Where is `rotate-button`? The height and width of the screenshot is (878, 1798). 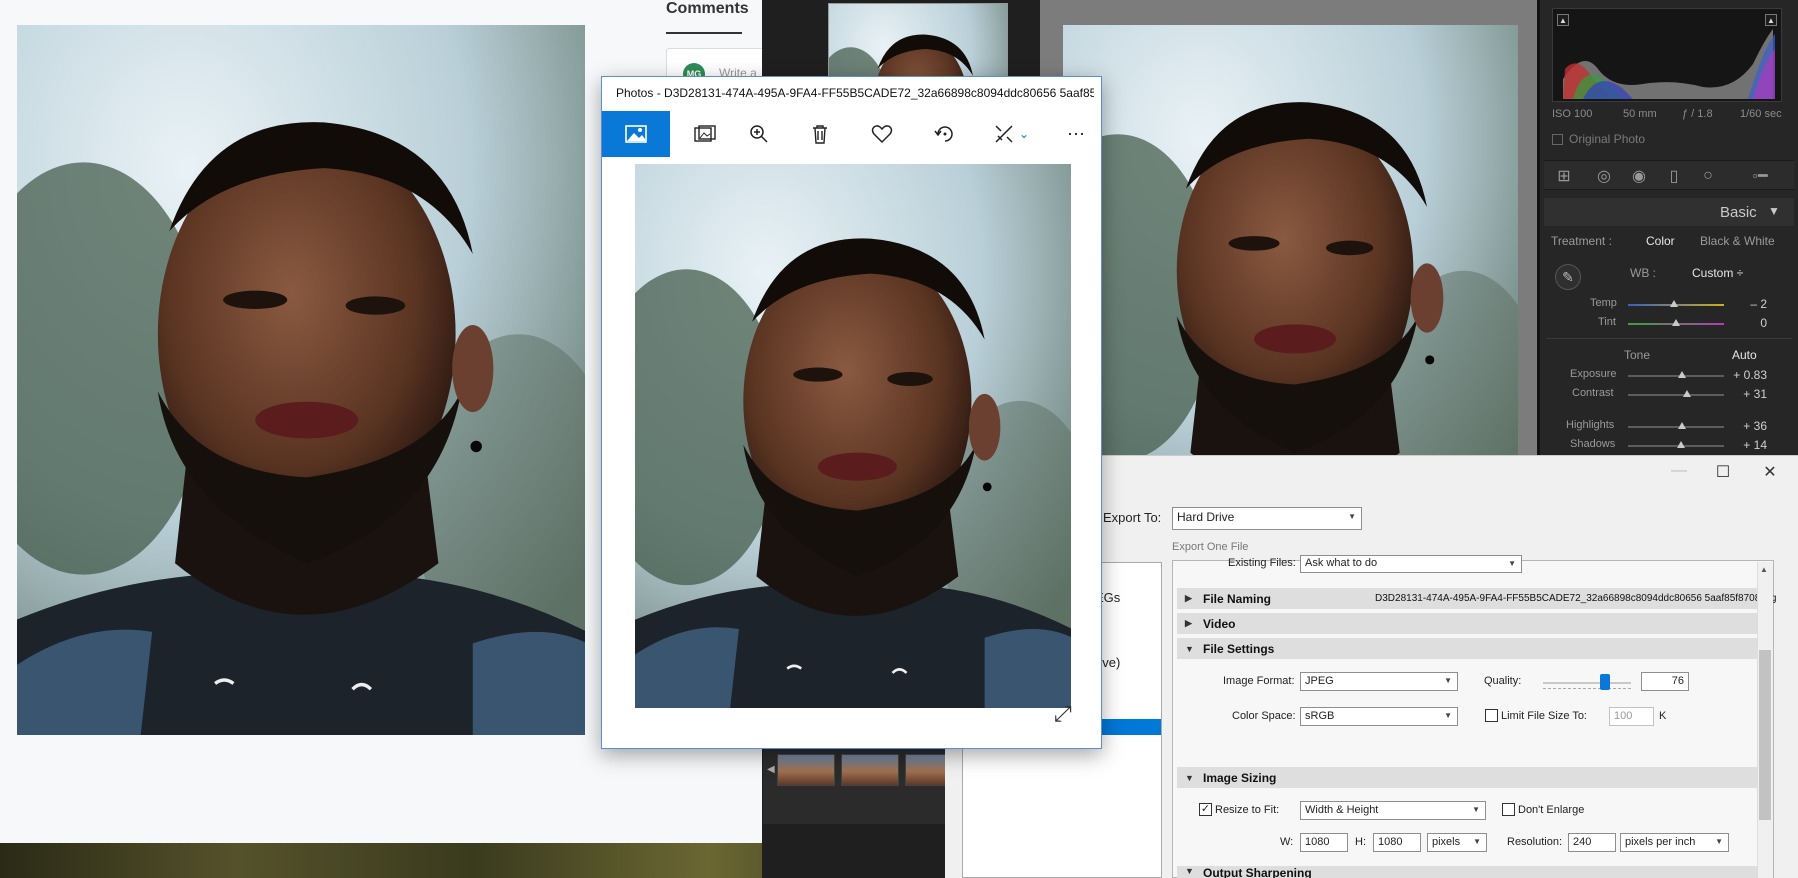 rotate-button is located at coordinates (945, 134).